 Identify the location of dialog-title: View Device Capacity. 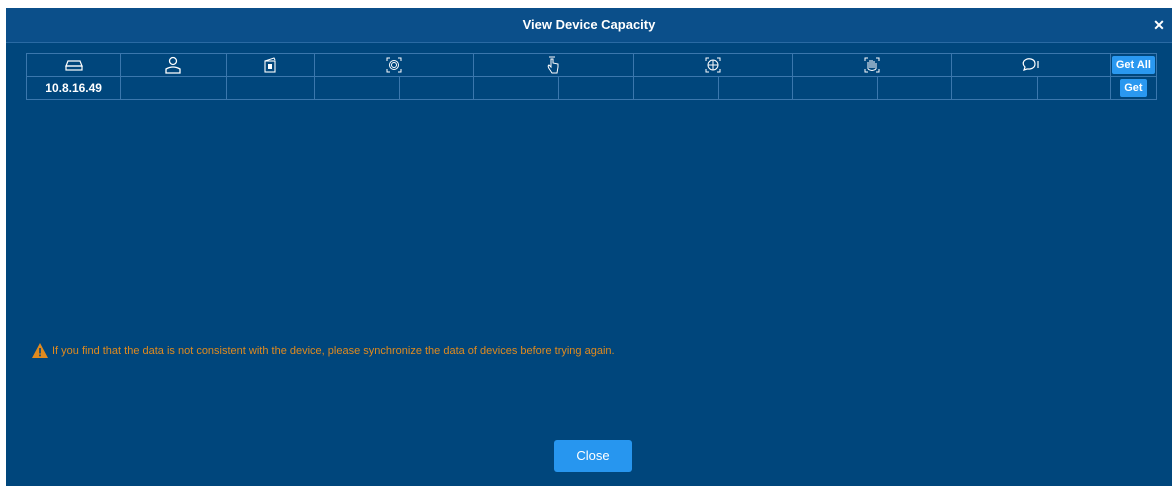
(589, 24).